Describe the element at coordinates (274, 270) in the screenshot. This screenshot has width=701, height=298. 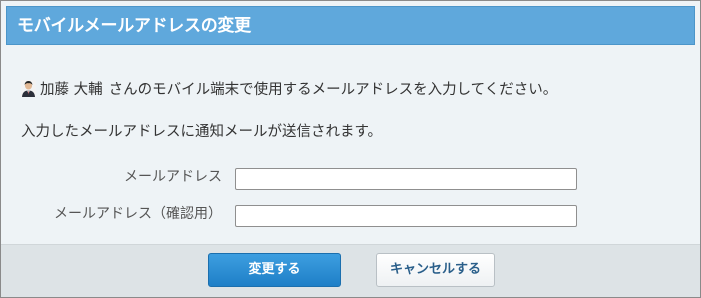
I see `submit-button: 変更する` at that location.